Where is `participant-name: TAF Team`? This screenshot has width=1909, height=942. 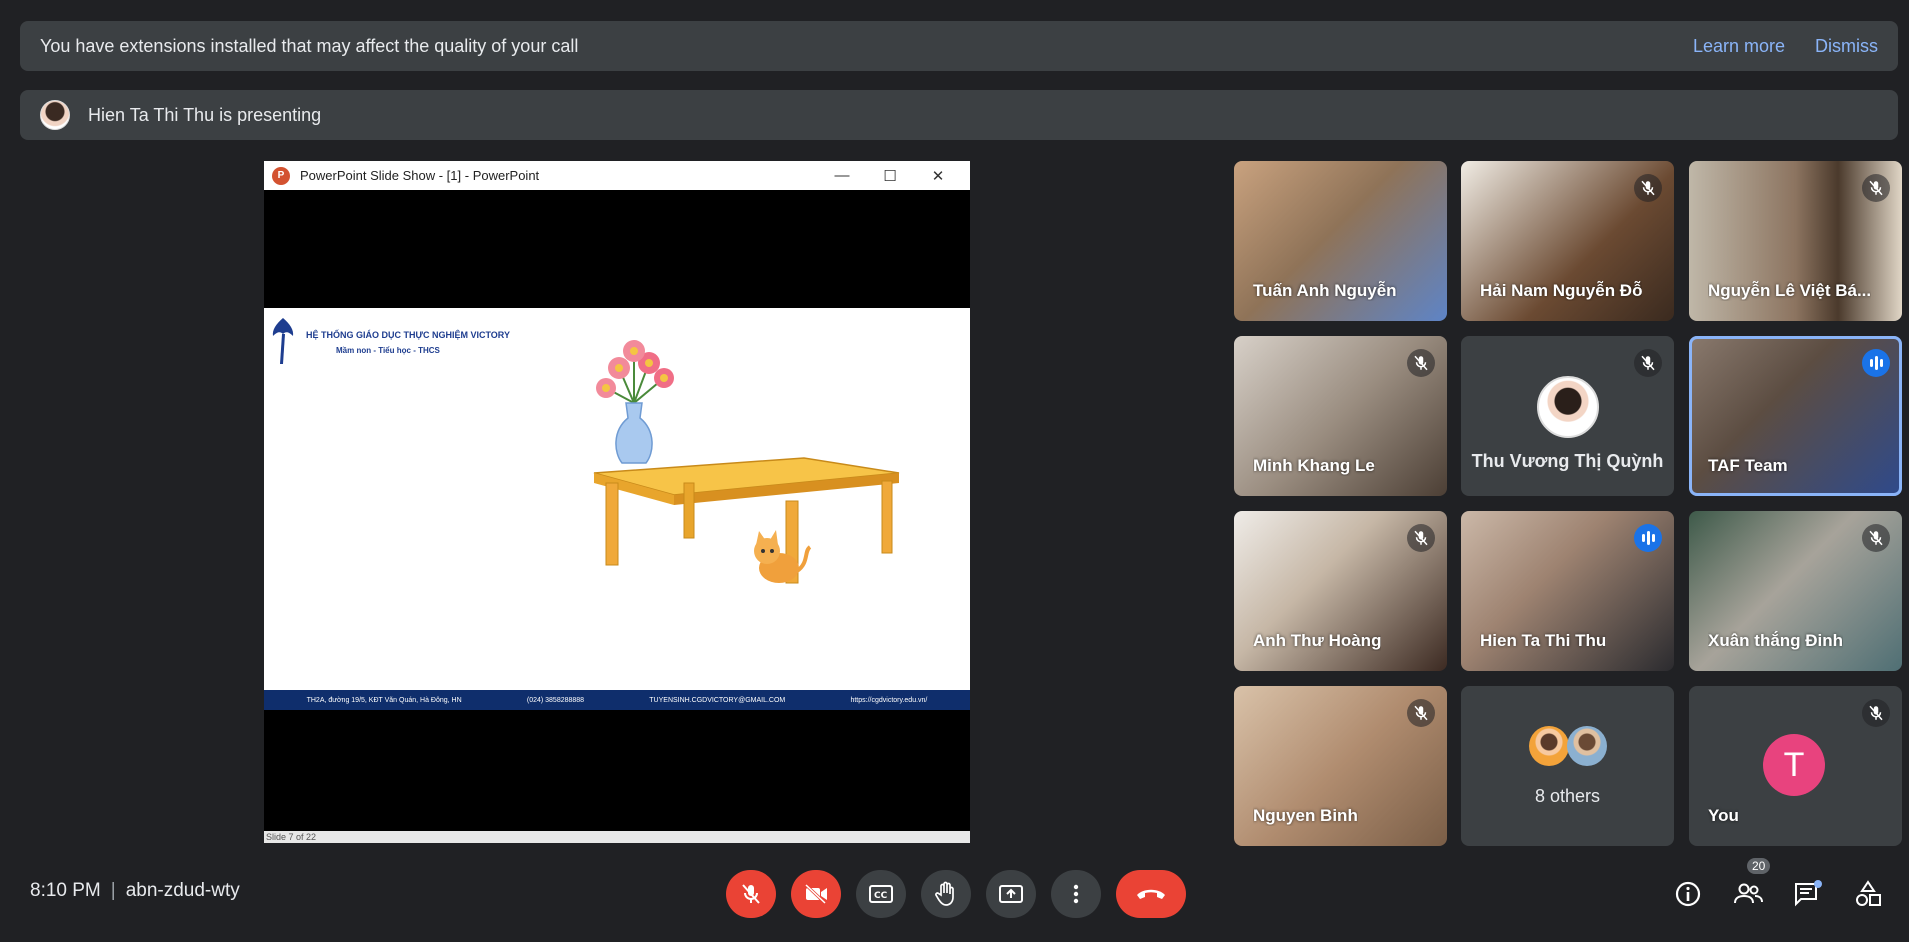
participant-name: TAF Team is located at coordinates (1748, 465).